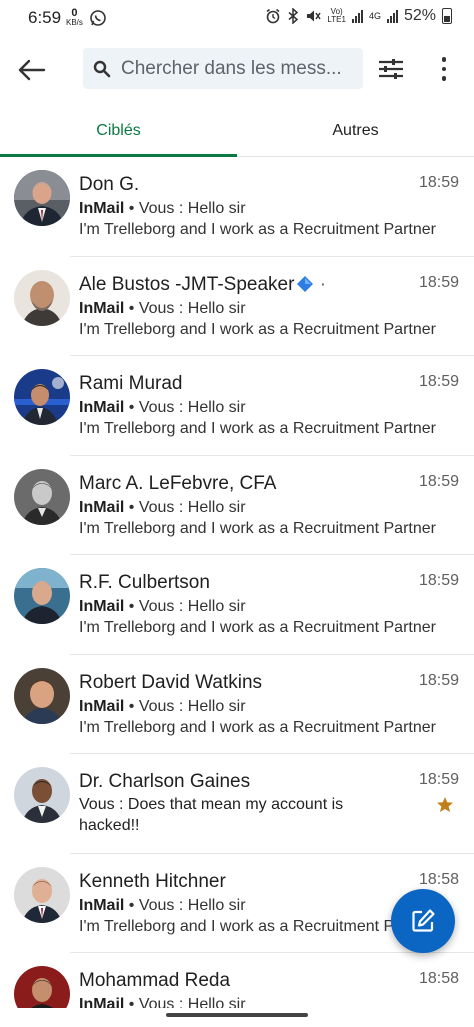 This screenshot has width=474, height=1027. Describe the element at coordinates (155, 980) in the screenshot. I see `contact-name: Mohammad Reda` at that location.